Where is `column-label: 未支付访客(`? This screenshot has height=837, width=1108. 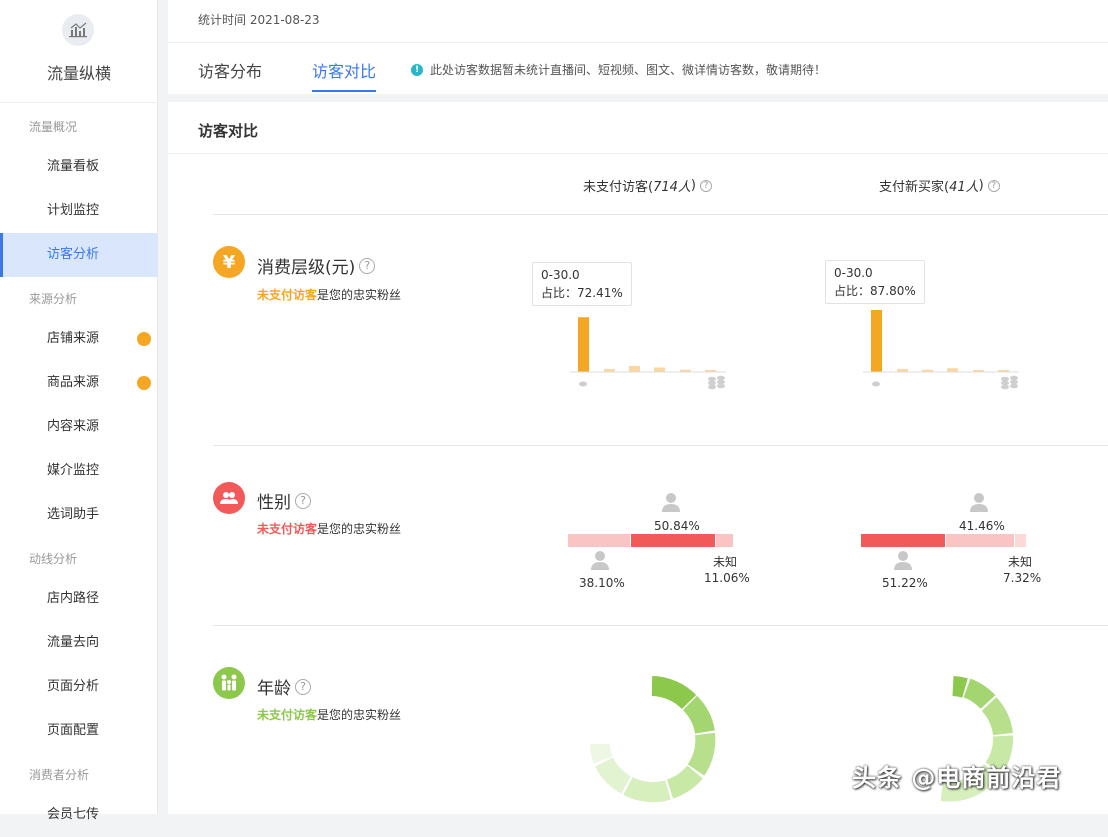 column-label: 未支付访客( is located at coordinates (618, 187).